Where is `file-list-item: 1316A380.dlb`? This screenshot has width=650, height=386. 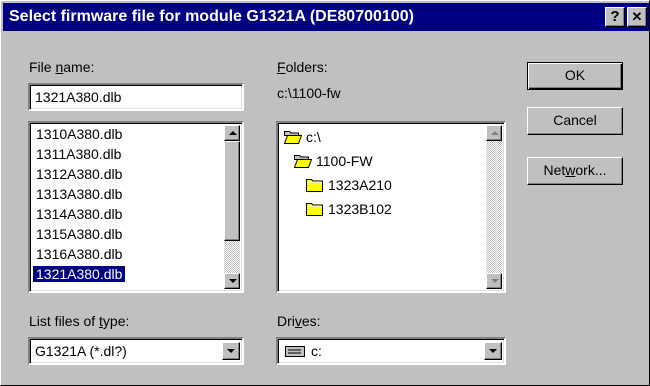 file-list-item: 1316A380.dlb is located at coordinates (79, 254).